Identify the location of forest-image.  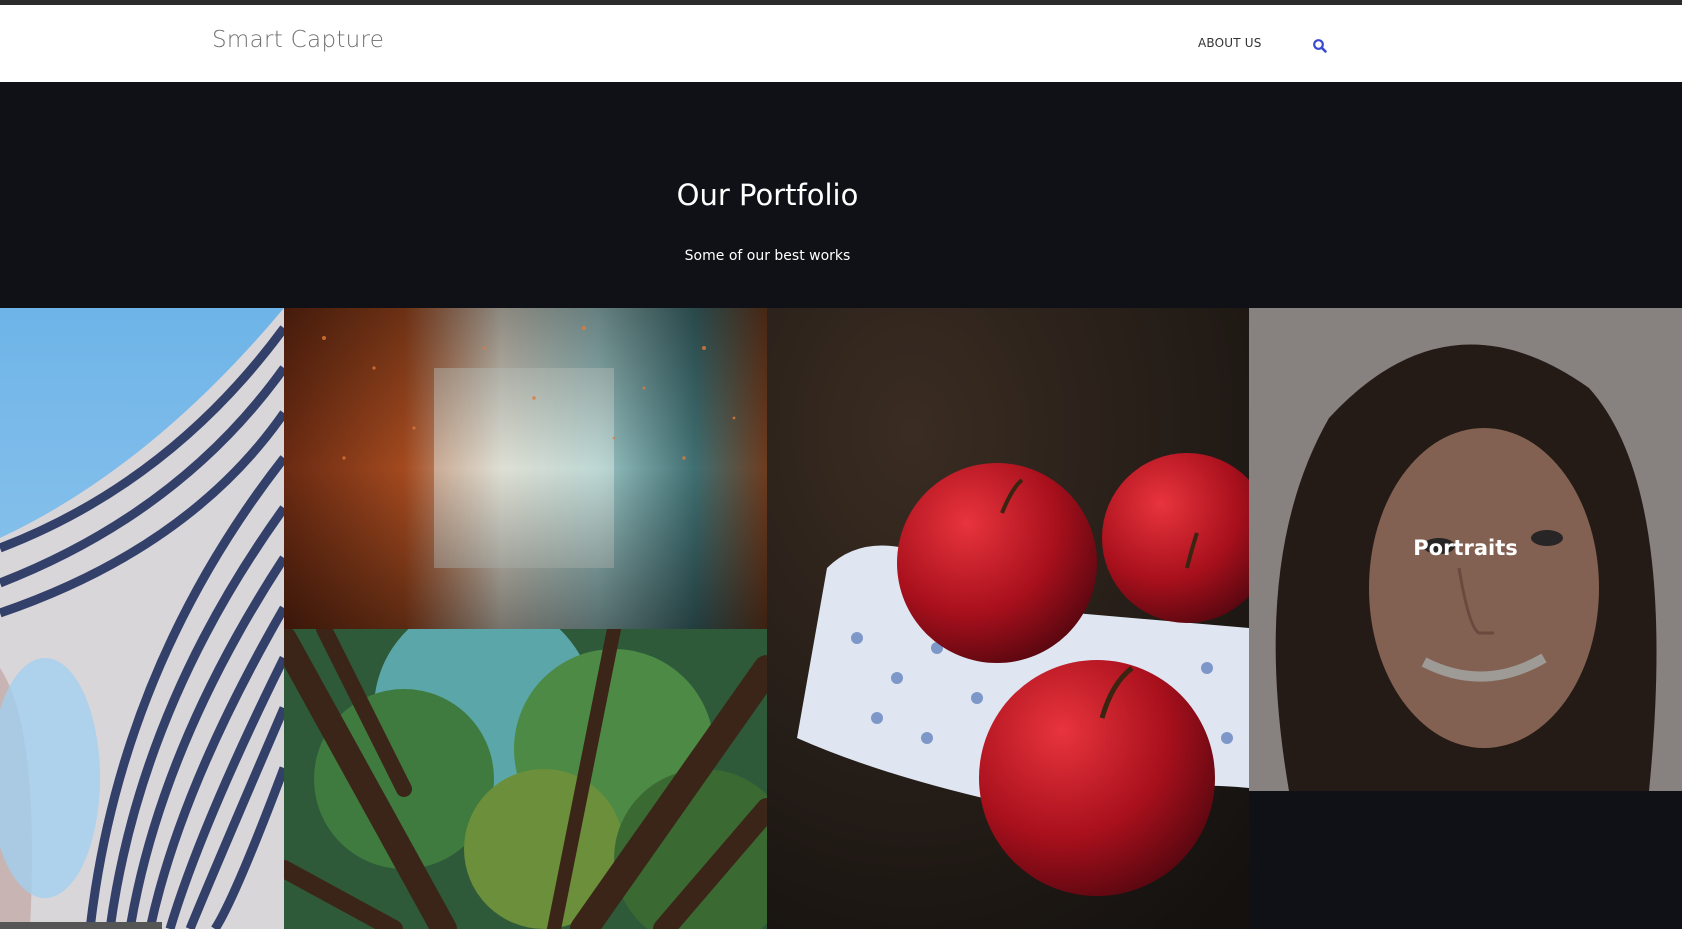
(525, 779).